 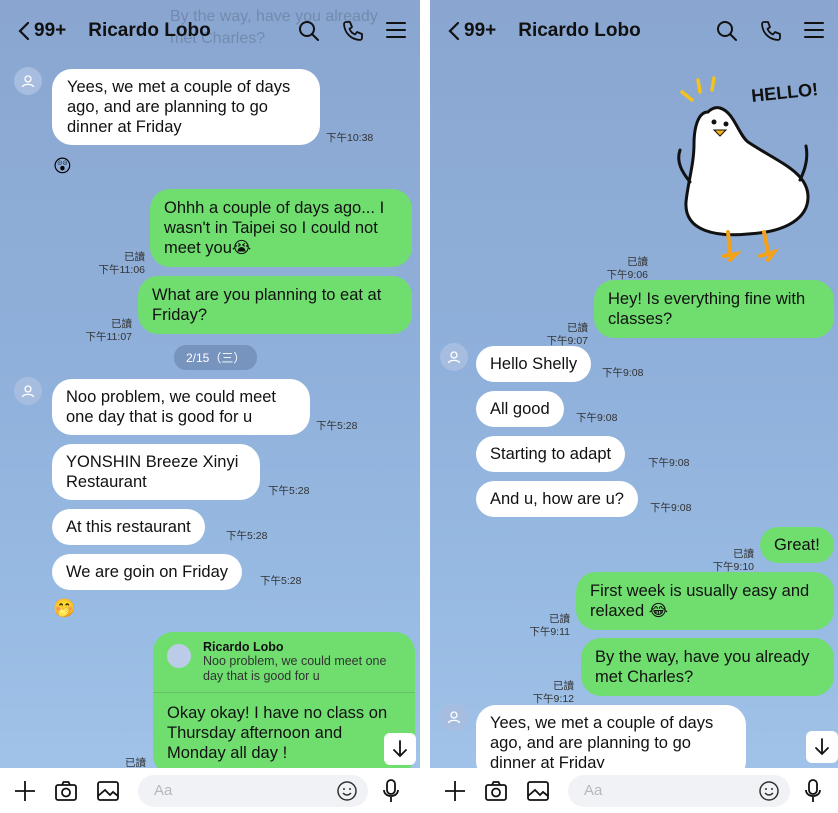 I want to click on message-text: First week is usually easy and relaxed 😂, so click(x=705, y=601).